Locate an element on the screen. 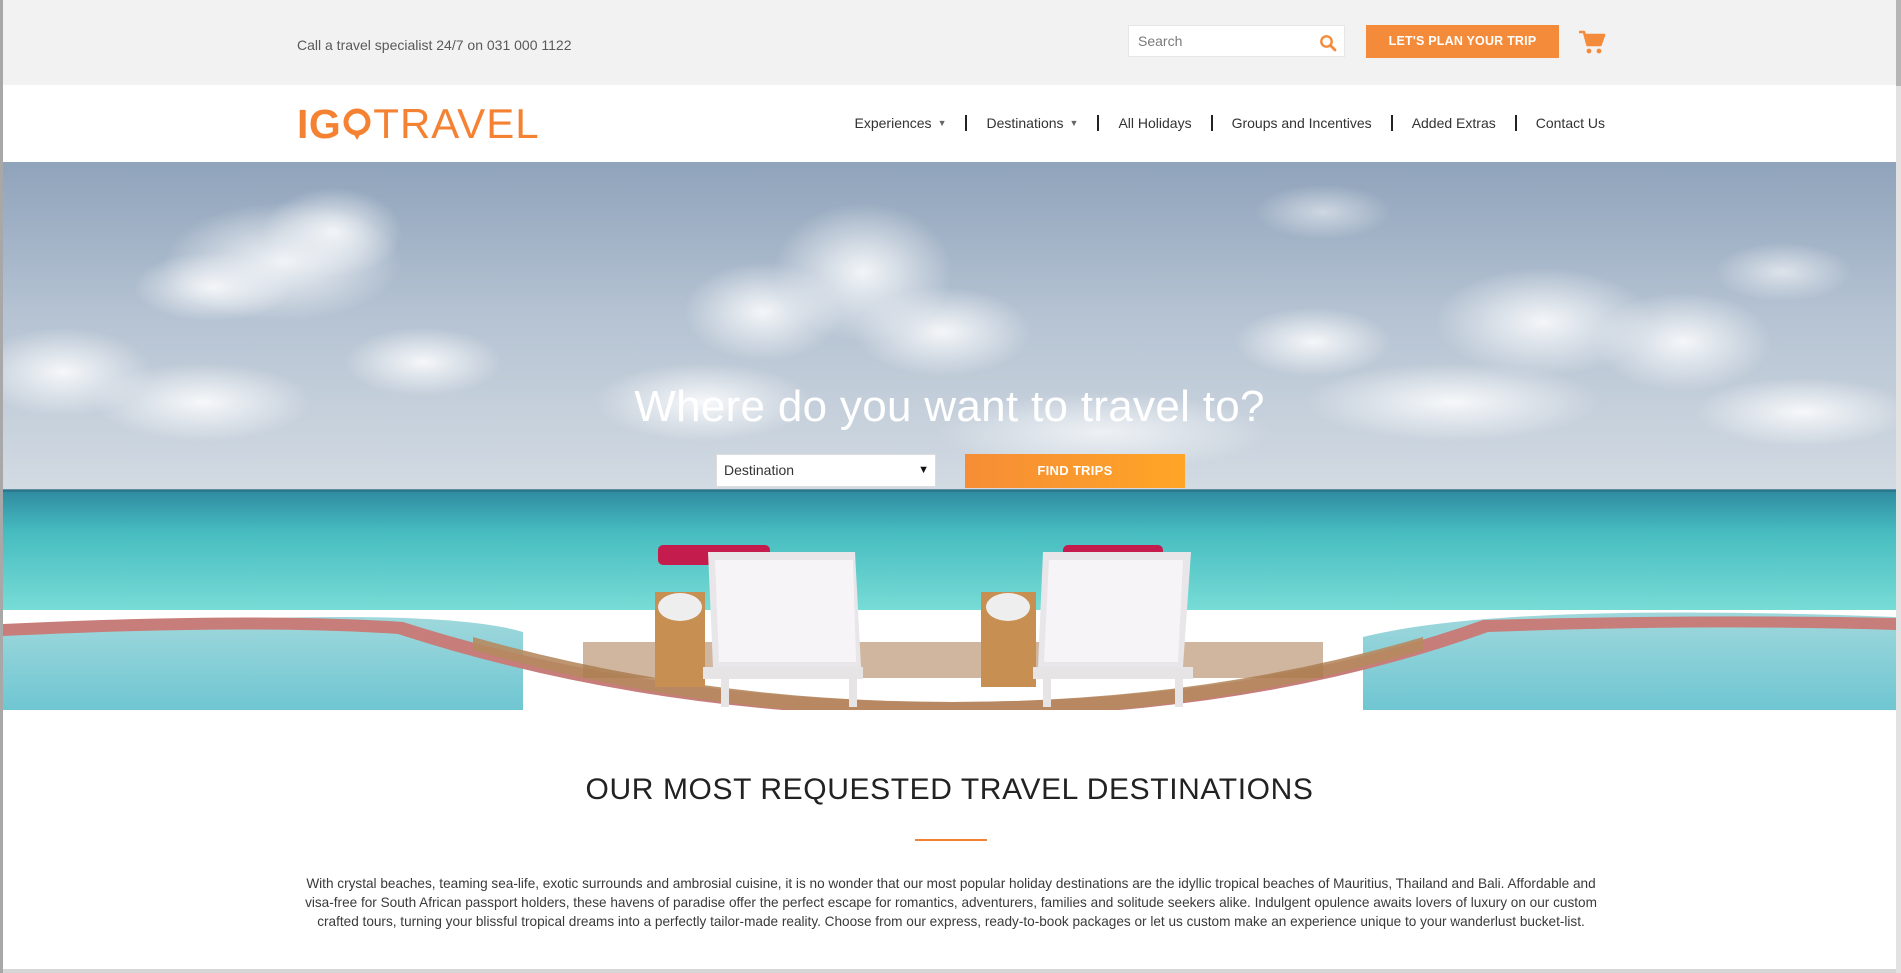  chevron-down-icon: ▼ is located at coordinates (923, 470).